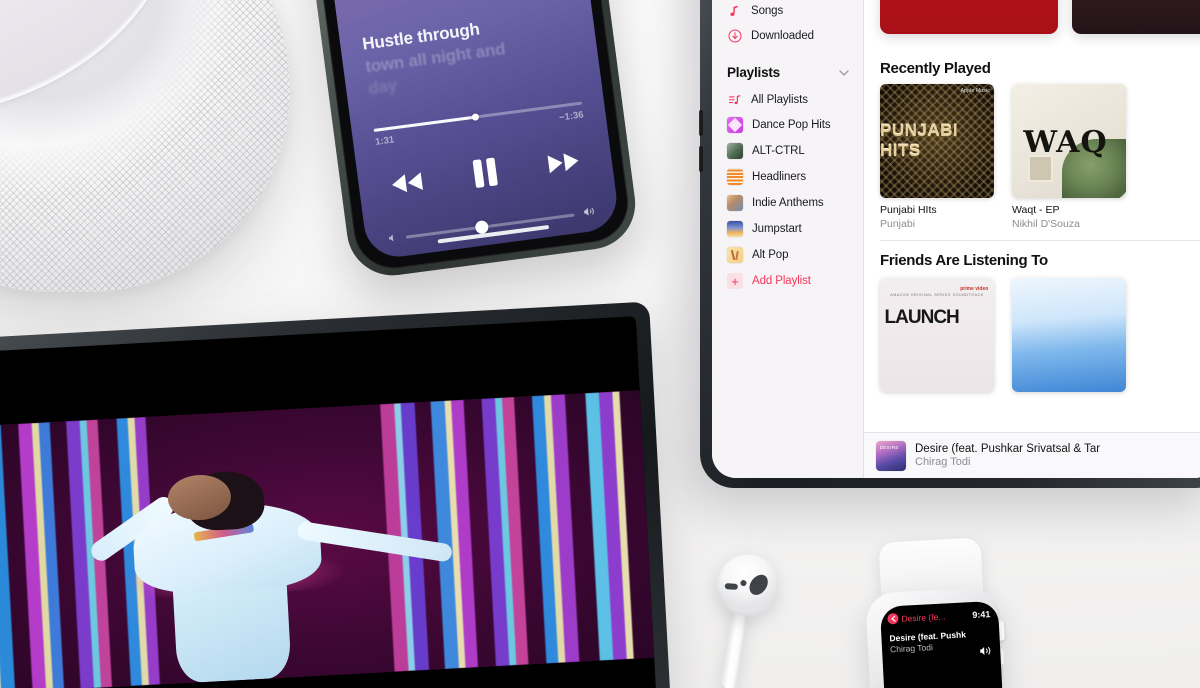 The height and width of the screenshot is (688, 1200). Describe the element at coordinates (264, 567) in the screenshot. I see `video-performer` at that location.